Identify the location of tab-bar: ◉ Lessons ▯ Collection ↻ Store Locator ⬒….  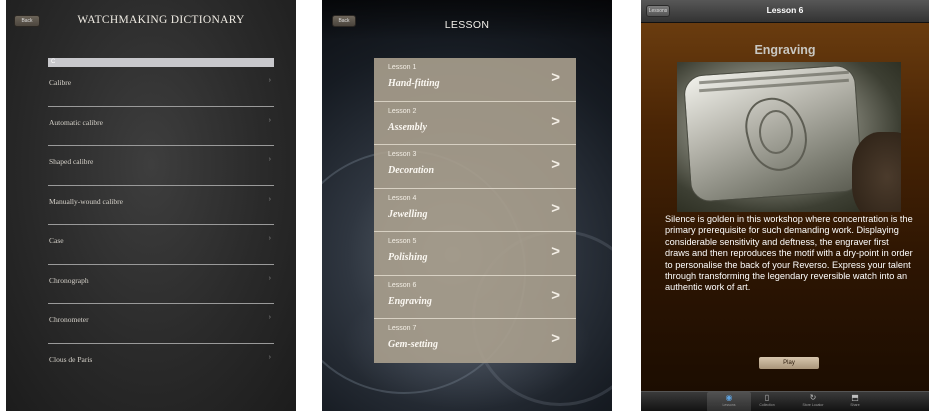
(785, 401).